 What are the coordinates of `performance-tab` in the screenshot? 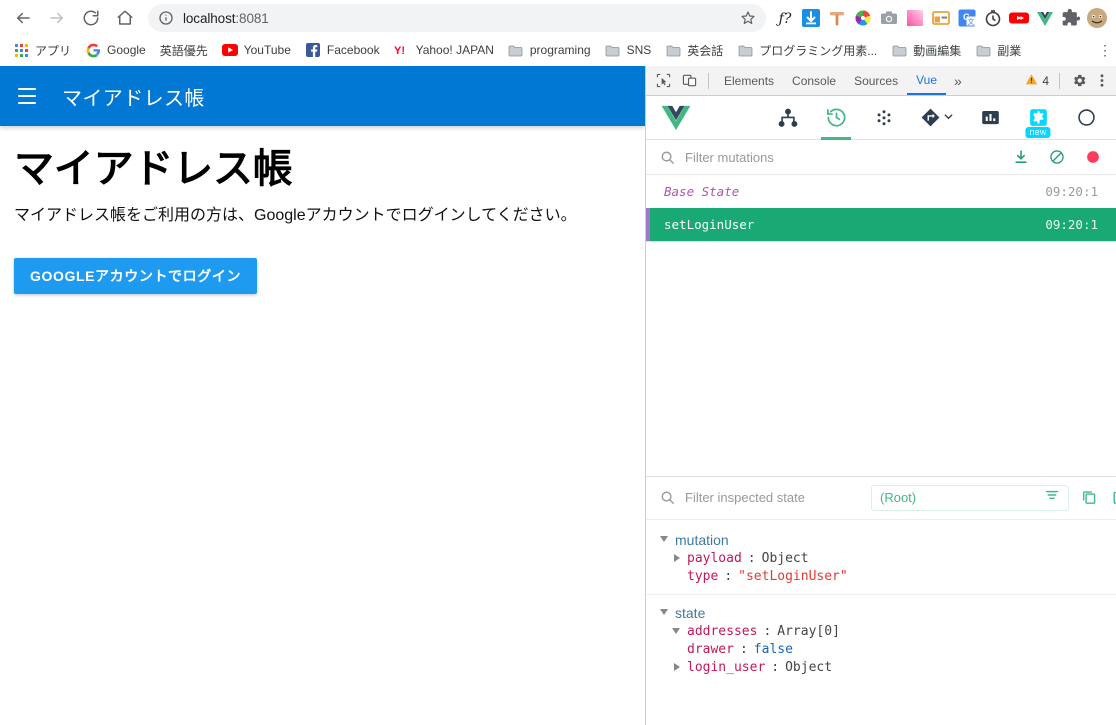 It's located at (990, 118).